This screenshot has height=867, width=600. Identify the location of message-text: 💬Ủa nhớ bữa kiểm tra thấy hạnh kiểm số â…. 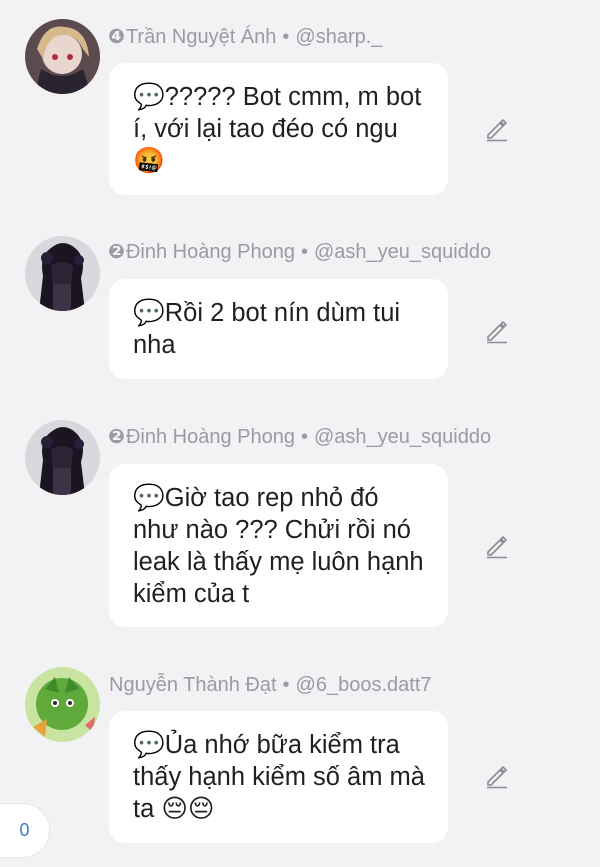
(279, 777).